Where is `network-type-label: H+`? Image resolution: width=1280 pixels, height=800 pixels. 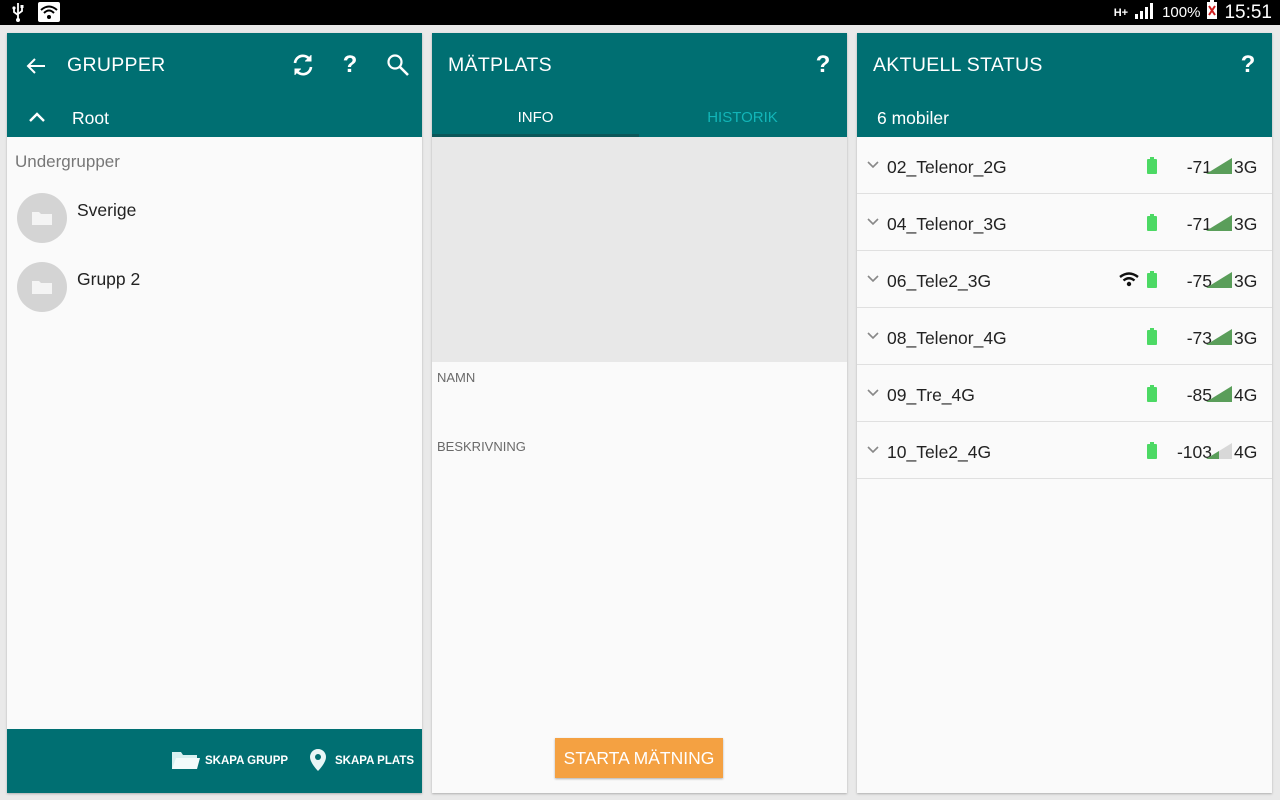 network-type-label: H+ is located at coordinates (1121, 12).